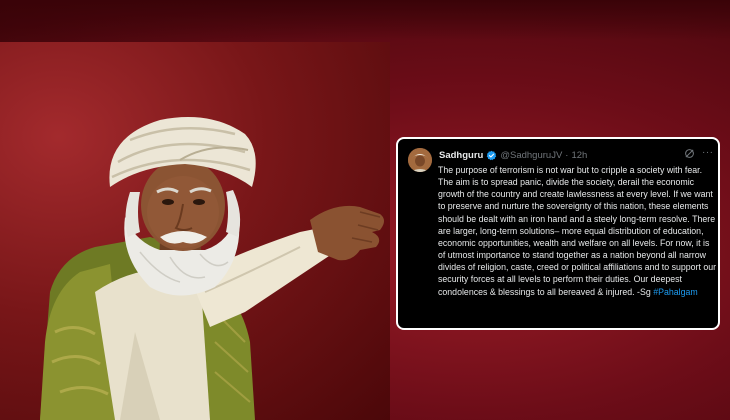  I want to click on more-options-icon: ···, so click(708, 152).